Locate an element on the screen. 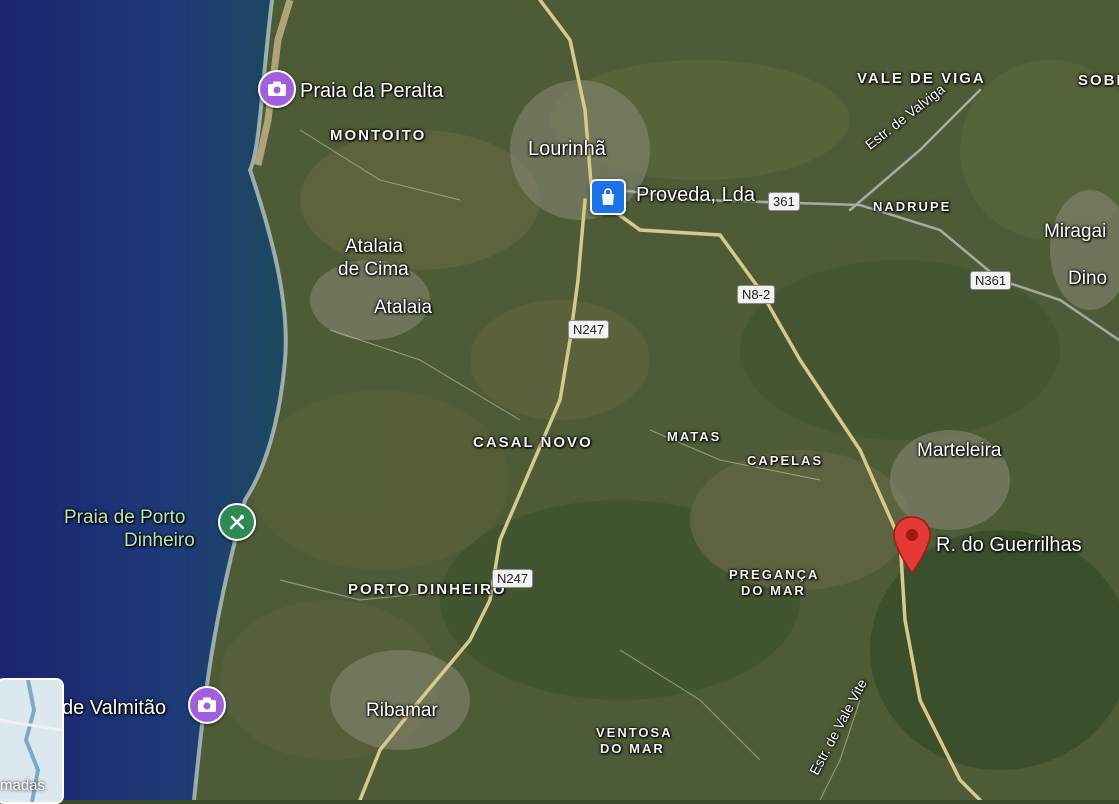 Image resolution: width=1119 pixels, height=804 pixels. photo-pin-praia-peralta is located at coordinates (277, 89).